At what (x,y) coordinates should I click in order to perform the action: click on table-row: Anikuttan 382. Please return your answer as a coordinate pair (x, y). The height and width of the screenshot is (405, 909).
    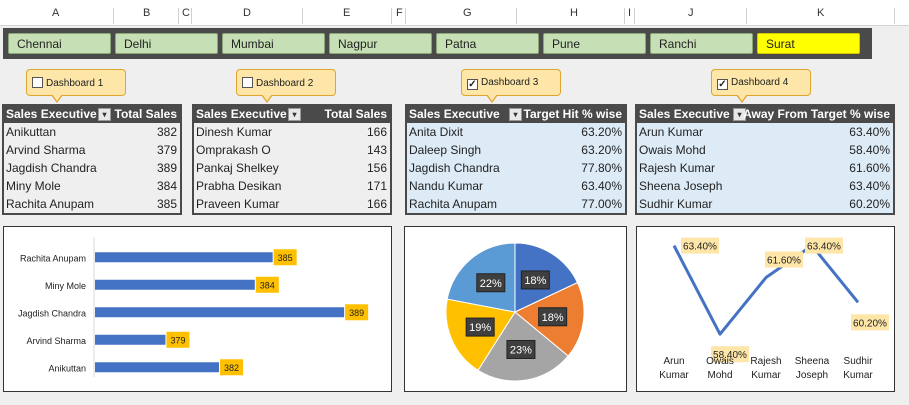
    Looking at the image, I should click on (92, 132).